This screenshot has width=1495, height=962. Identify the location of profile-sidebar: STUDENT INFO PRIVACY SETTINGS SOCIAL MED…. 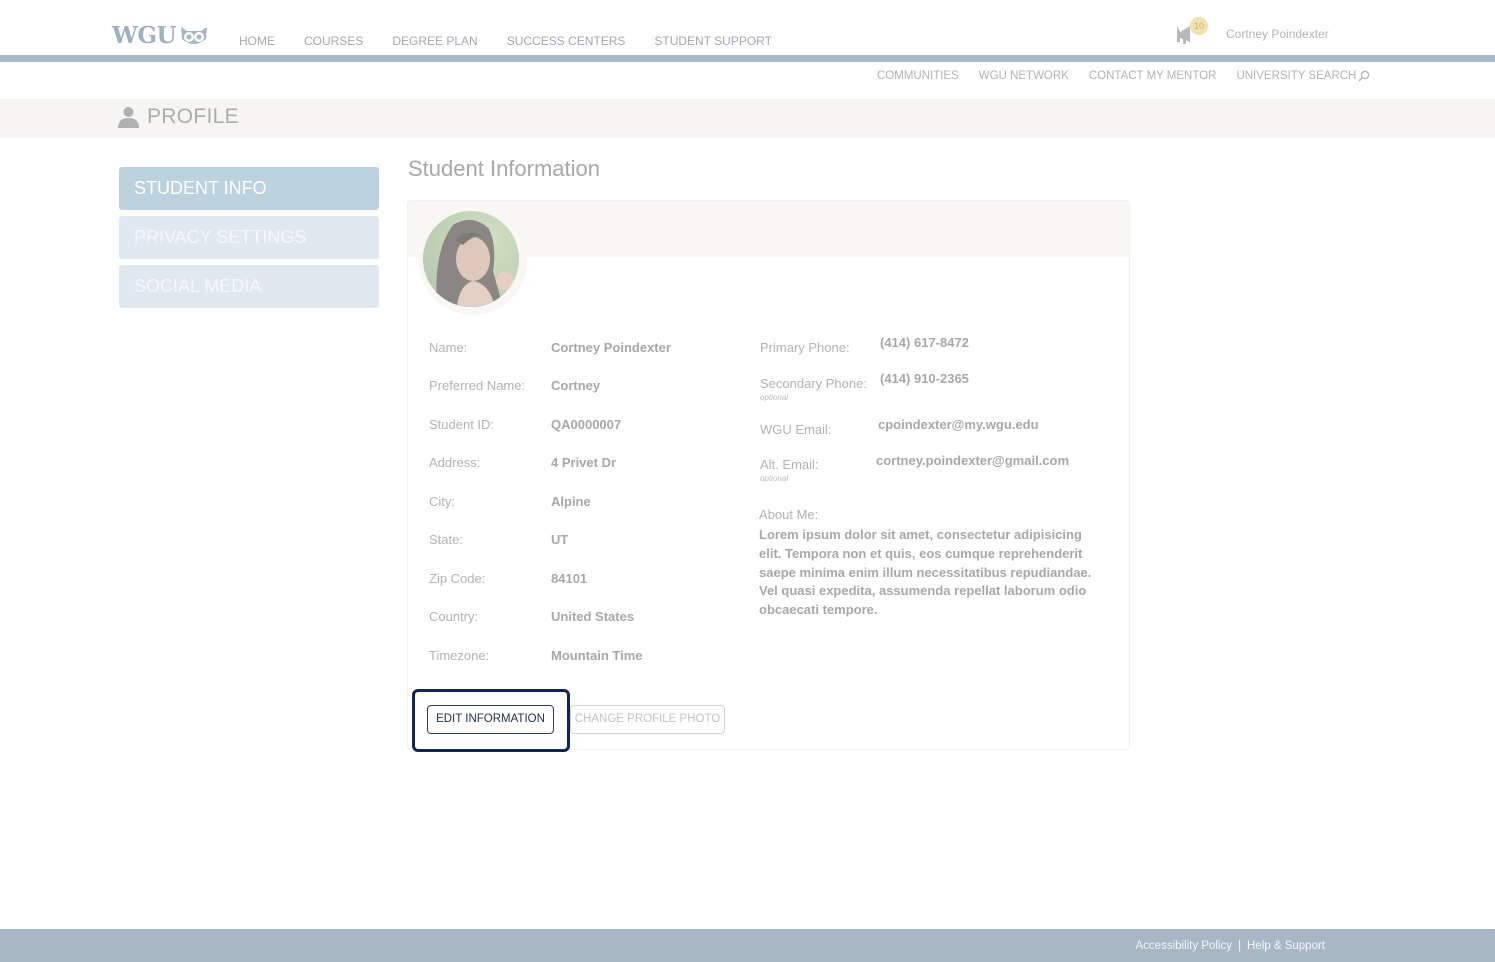
(249, 240).